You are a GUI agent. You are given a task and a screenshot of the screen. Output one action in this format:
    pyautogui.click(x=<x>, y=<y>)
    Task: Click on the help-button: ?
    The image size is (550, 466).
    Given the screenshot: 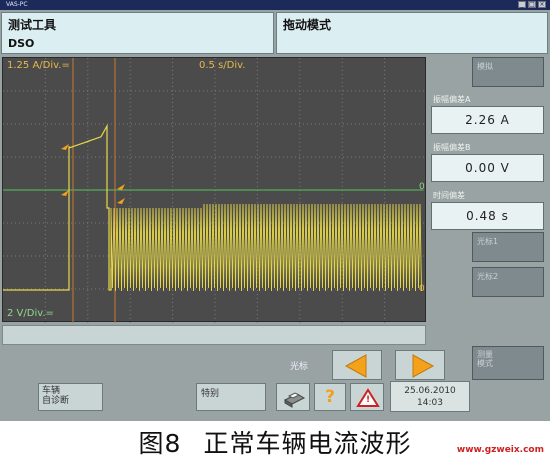 What is the action you would take?
    pyautogui.click(x=330, y=397)
    